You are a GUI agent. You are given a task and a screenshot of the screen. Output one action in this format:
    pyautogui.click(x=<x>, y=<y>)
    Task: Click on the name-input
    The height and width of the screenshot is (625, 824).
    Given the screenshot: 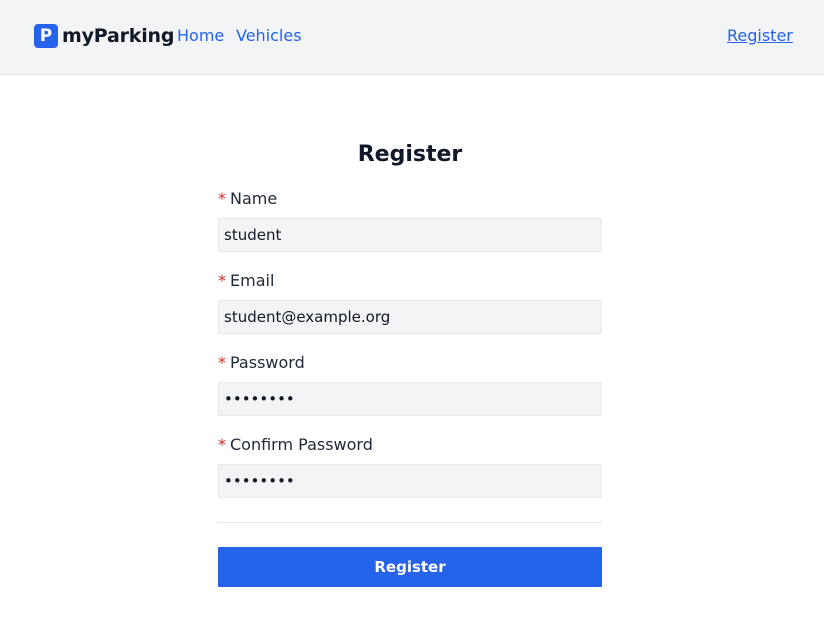 What is the action you would take?
    pyautogui.click(x=410, y=235)
    